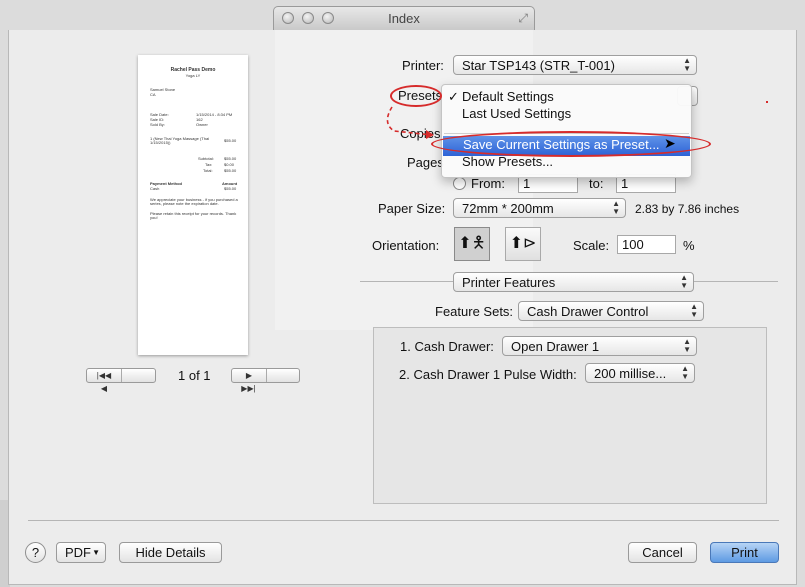  I want to click on printer-popup: Star TSP143 (STR_T-001) ▲ ▼, so click(575, 65).